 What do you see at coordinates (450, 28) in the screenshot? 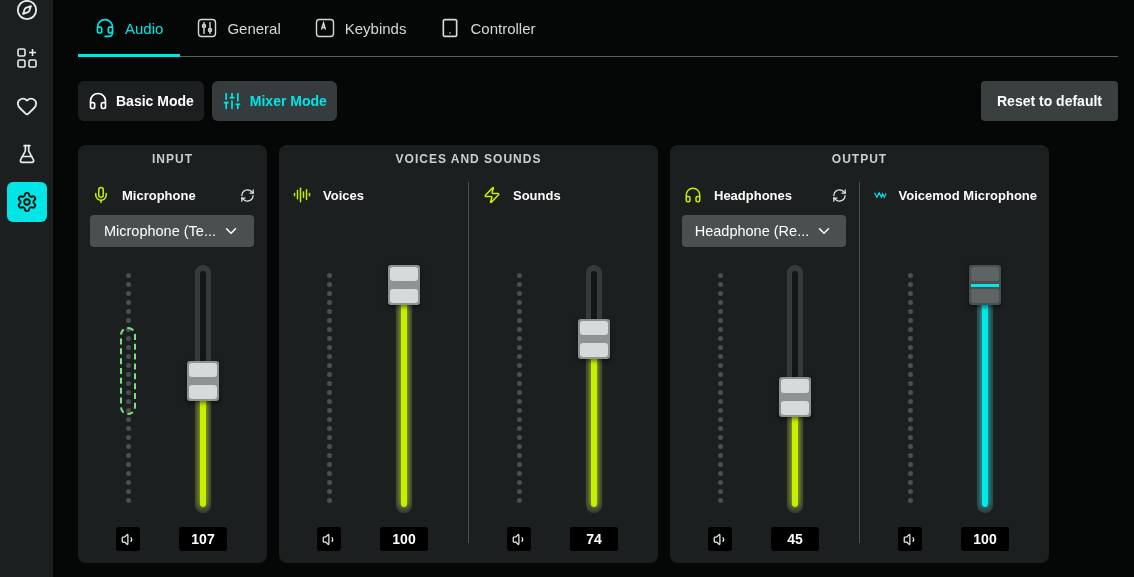
I see `tablet-icon` at bounding box center [450, 28].